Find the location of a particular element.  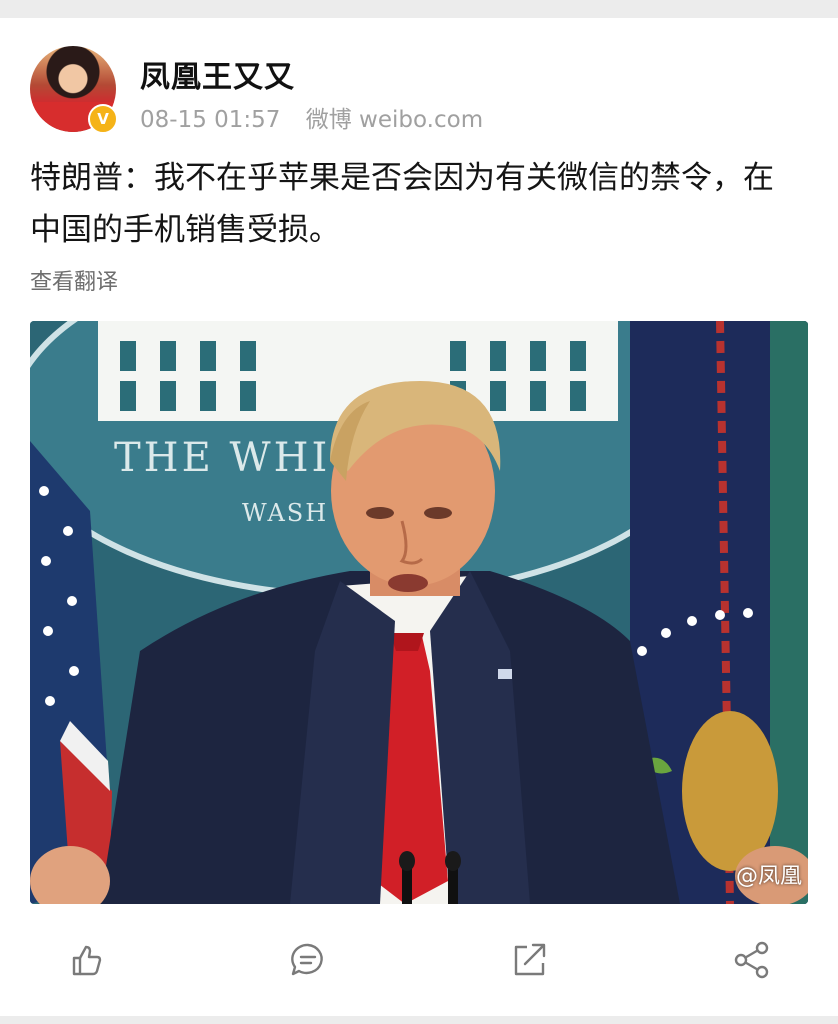

like-icon is located at coordinates (87, 960).